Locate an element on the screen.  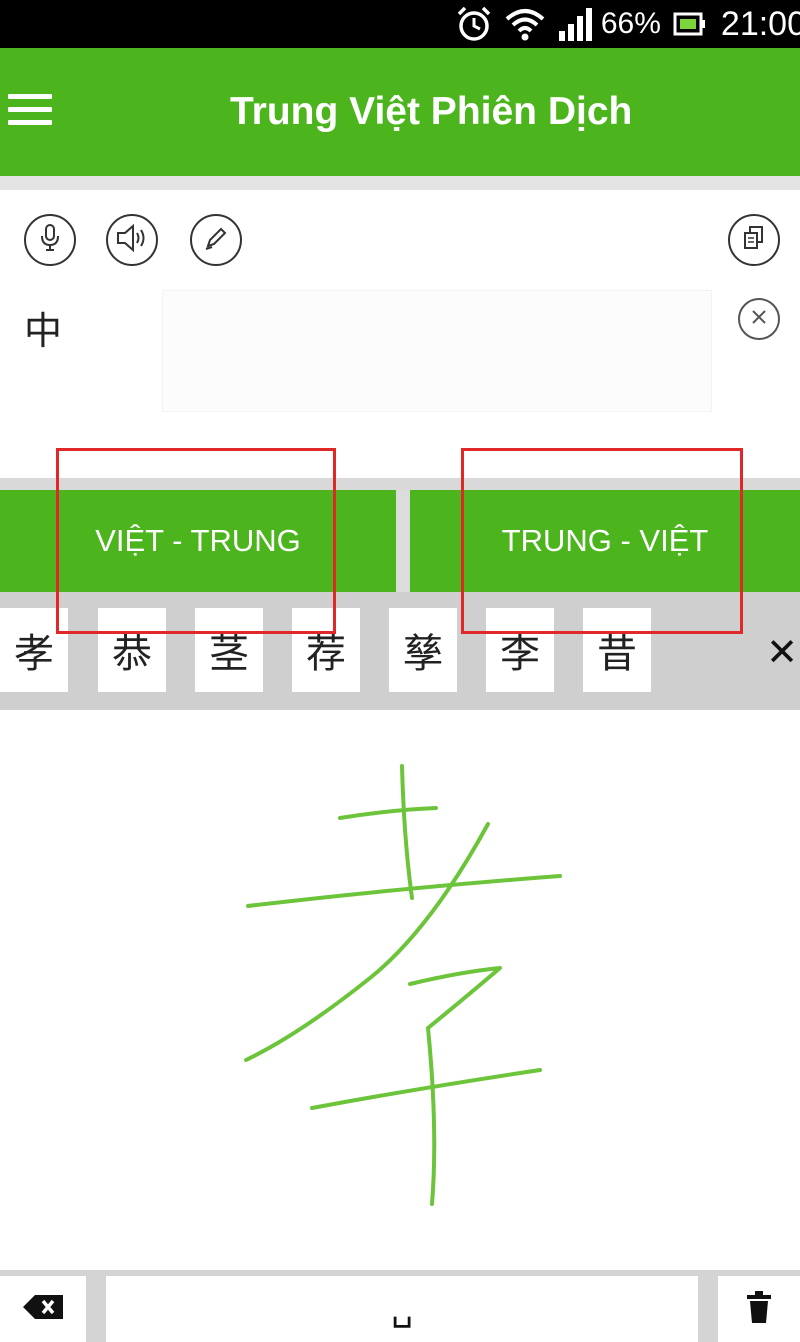
trash-icon is located at coordinates (759, 1309).